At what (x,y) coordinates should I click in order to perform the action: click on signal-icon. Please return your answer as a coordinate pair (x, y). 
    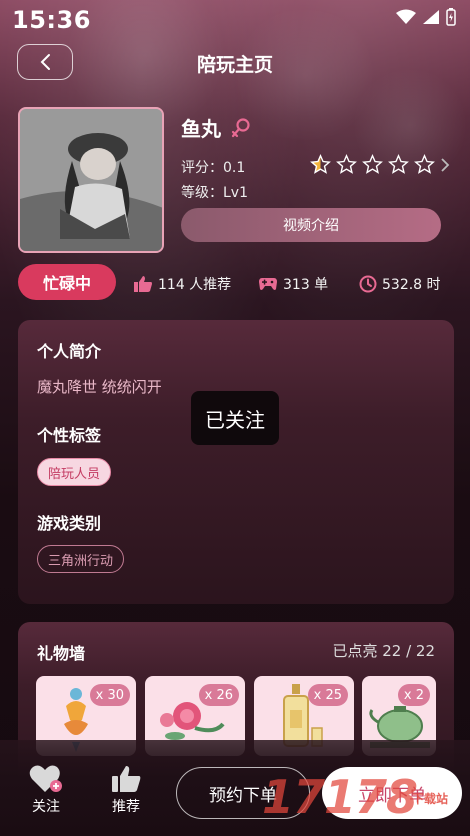
    Looking at the image, I should click on (431, 17).